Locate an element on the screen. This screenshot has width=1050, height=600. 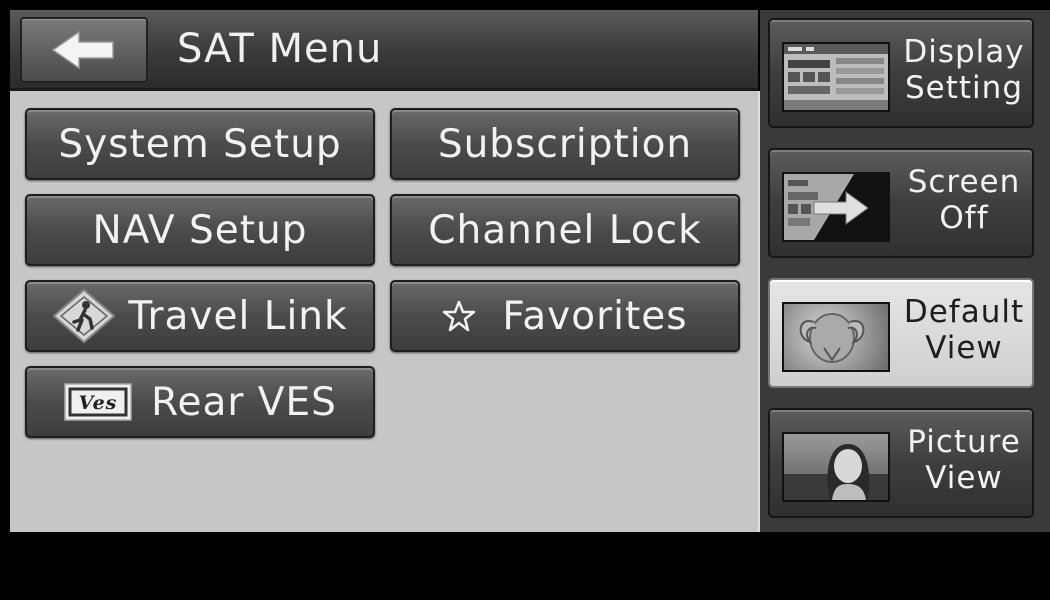
nav-setup-label: NAV Setup is located at coordinates (200, 230).